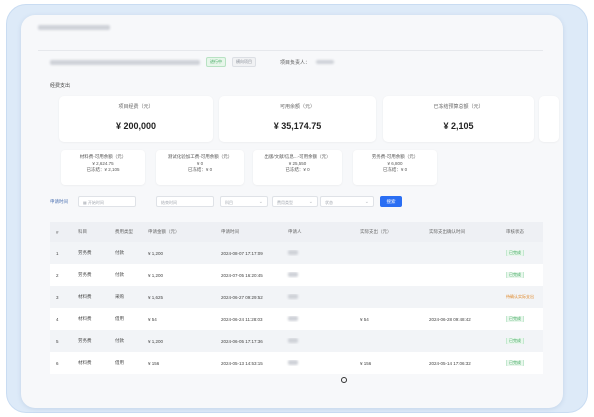  Describe the element at coordinates (297, 167) in the screenshot. I see `category-card-publication: 出版/文献/信息...-可用余额（元） ¥ 25,550 已冻结：¥ 0` at that location.